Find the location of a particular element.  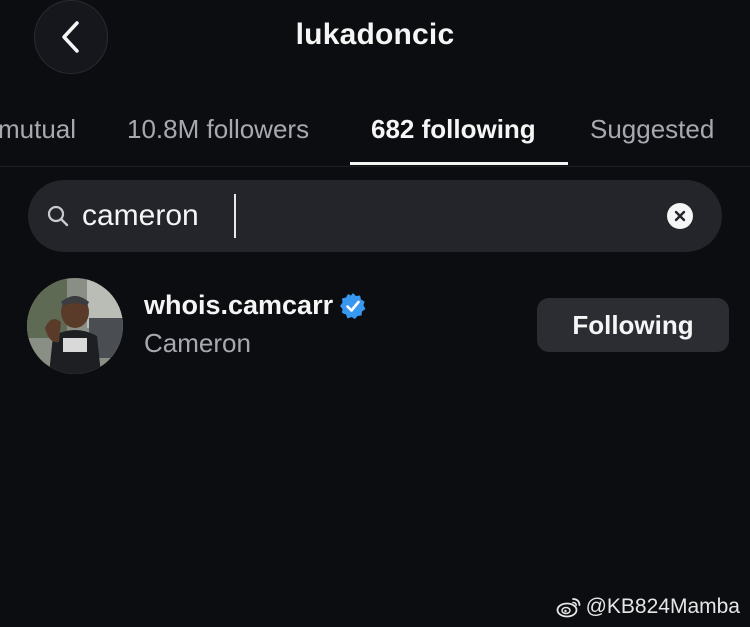

active-tab-indicator is located at coordinates (459, 163).